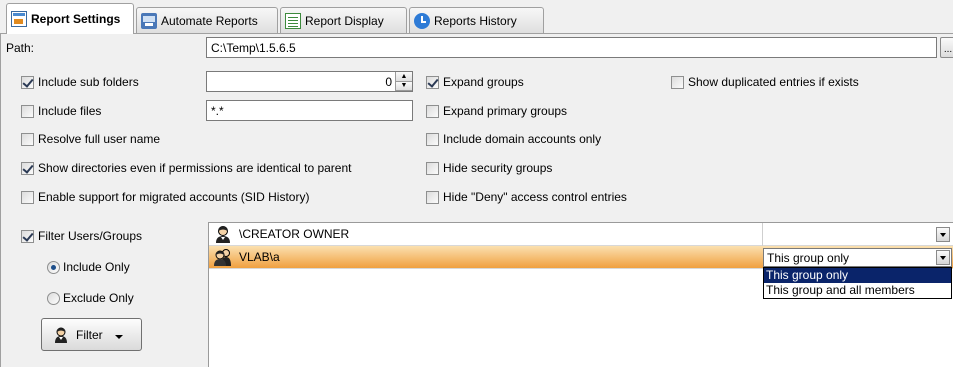  Describe the element at coordinates (498, 168) in the screenshot. I see `hide-security-groups-label: Hide security groups` at that location.